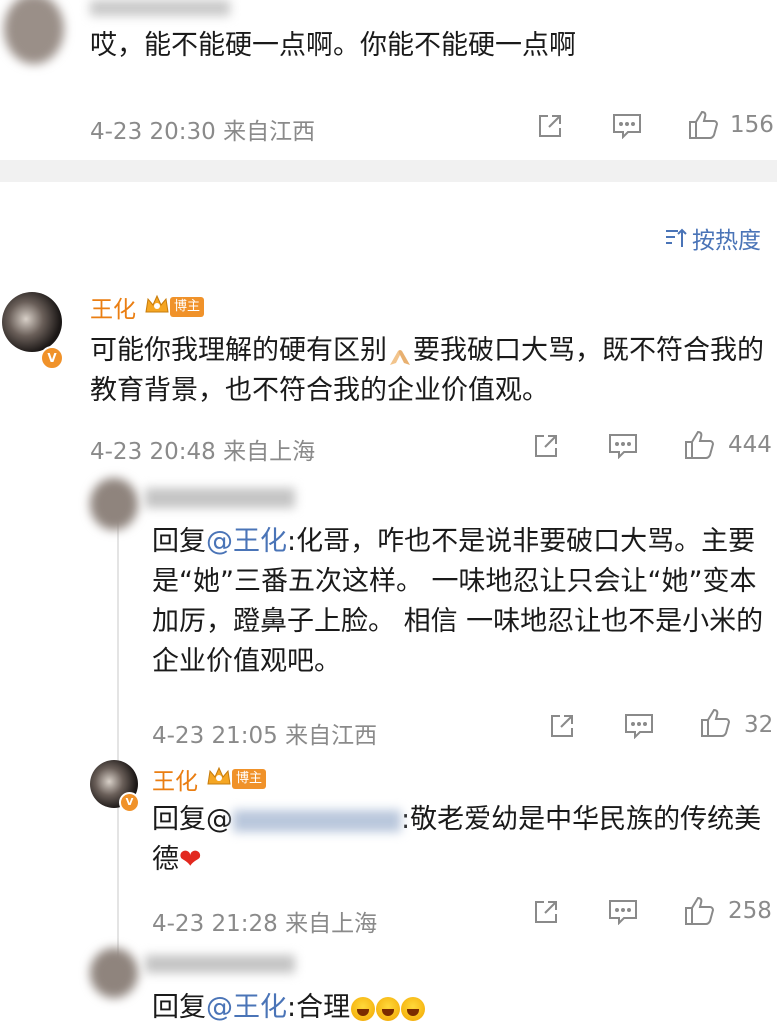 This screenshot has height=1030, width=777. I want to click on sort-icon, so click(676, 238).